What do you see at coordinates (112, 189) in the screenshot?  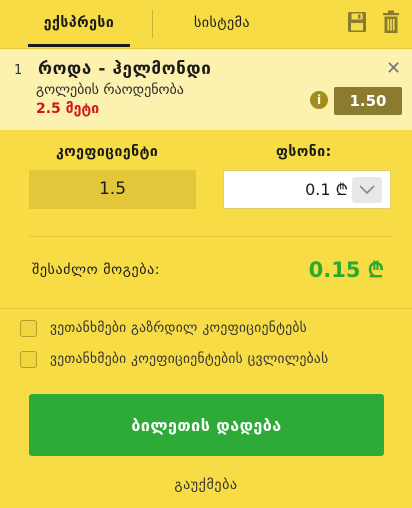 I see `coefficient-field: 1.5` at bounding box center [112, 189].